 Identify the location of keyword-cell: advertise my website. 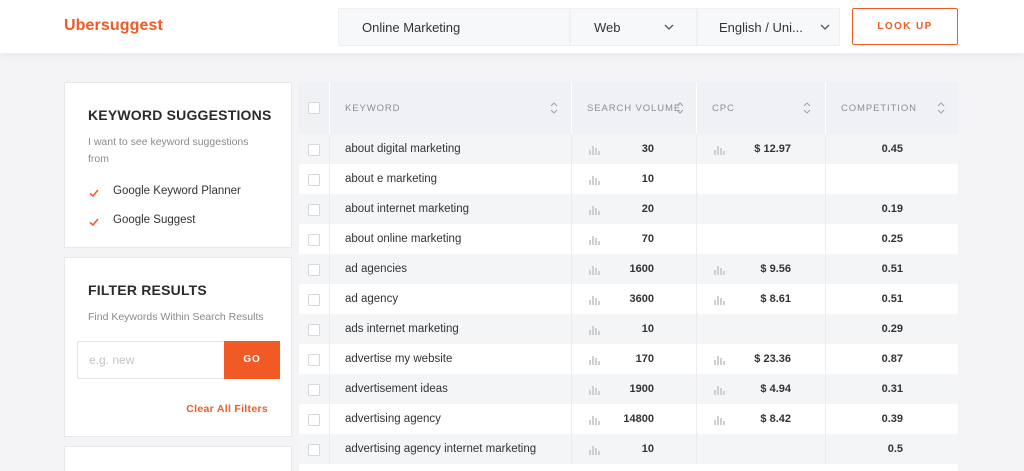
(398, 359).